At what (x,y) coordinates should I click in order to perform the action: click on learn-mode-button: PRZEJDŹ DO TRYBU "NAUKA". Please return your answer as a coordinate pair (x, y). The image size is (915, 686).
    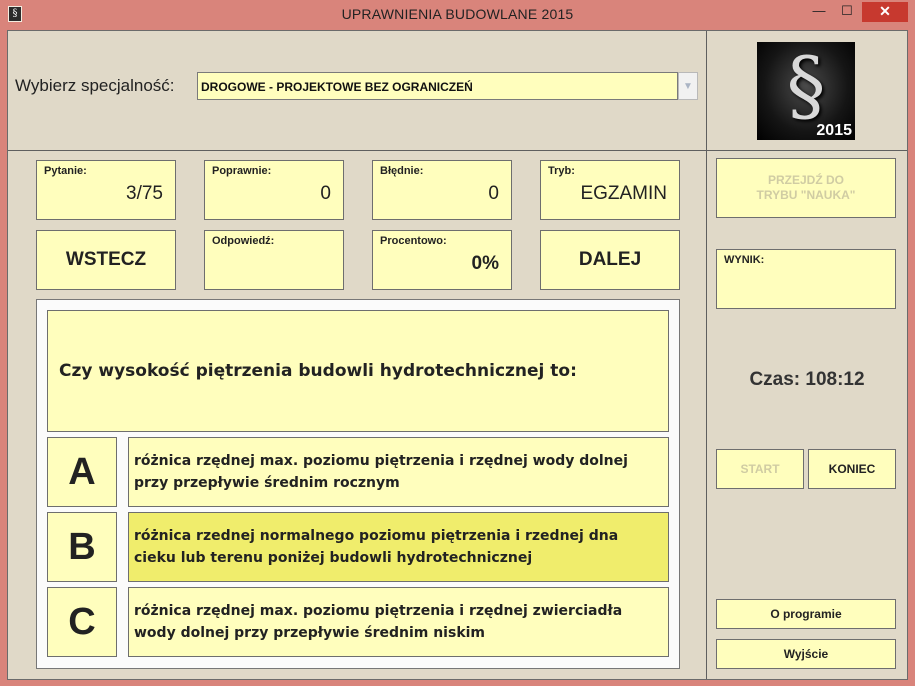
    Looking at the image, I should click on (806, 188).